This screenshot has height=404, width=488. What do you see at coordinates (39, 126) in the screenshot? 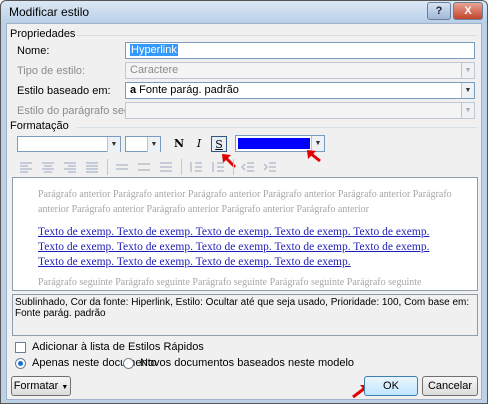
I see `formatting-group-label: Formatação` at bounding box center [39, 126].